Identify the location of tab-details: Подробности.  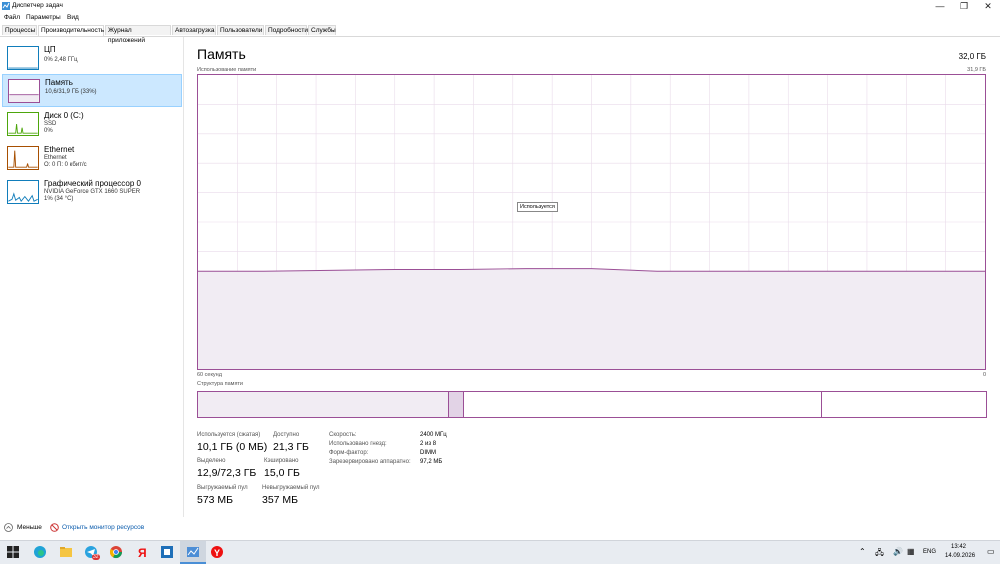
(286, 30).